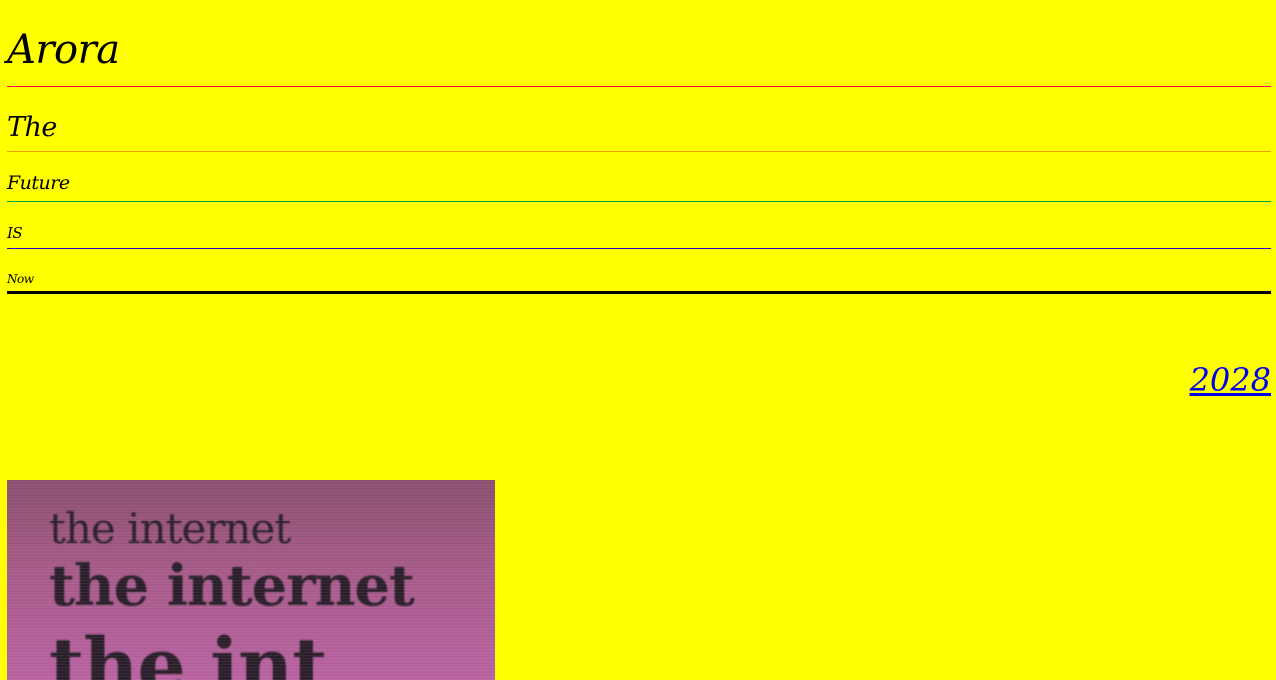 This screenshot has width=1276, height=680. Describe the element at coordinates (20, 279) in the screenshot. I see `heading-now: Now` at that location.